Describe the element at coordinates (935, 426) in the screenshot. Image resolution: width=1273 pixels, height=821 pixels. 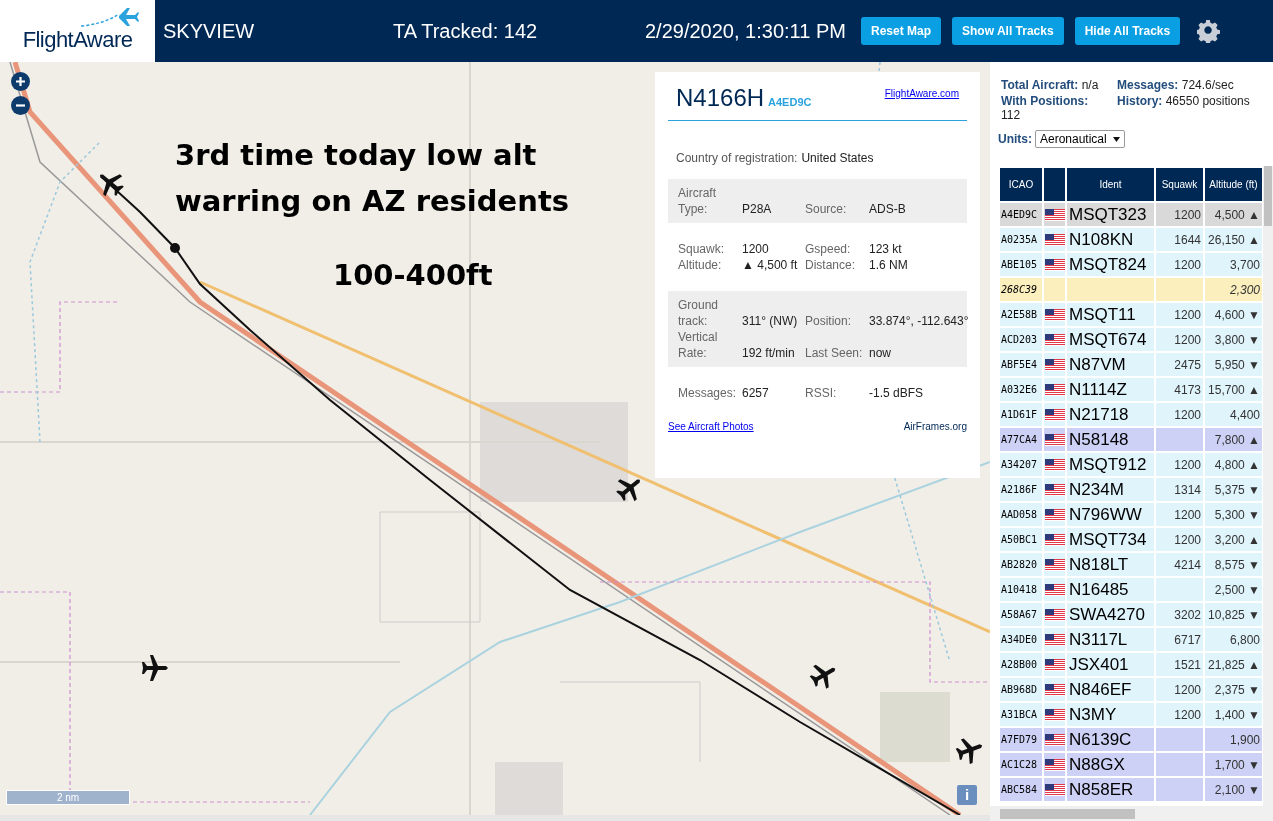
I see `airframes-link: AirFrames.org` at that location.